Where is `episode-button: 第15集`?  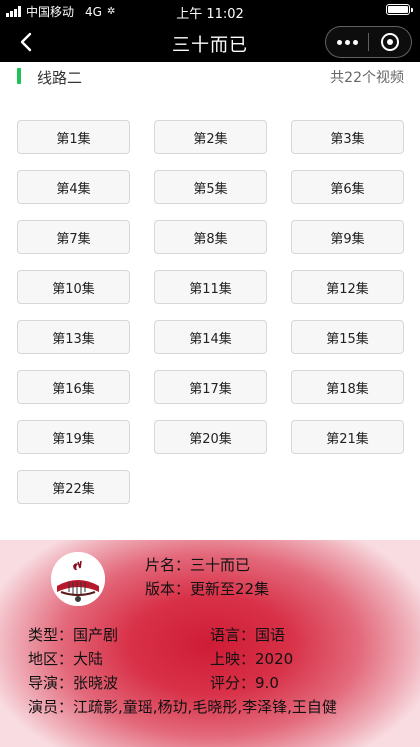 episode-button: 第15集 is located at coordinates (347, 337).